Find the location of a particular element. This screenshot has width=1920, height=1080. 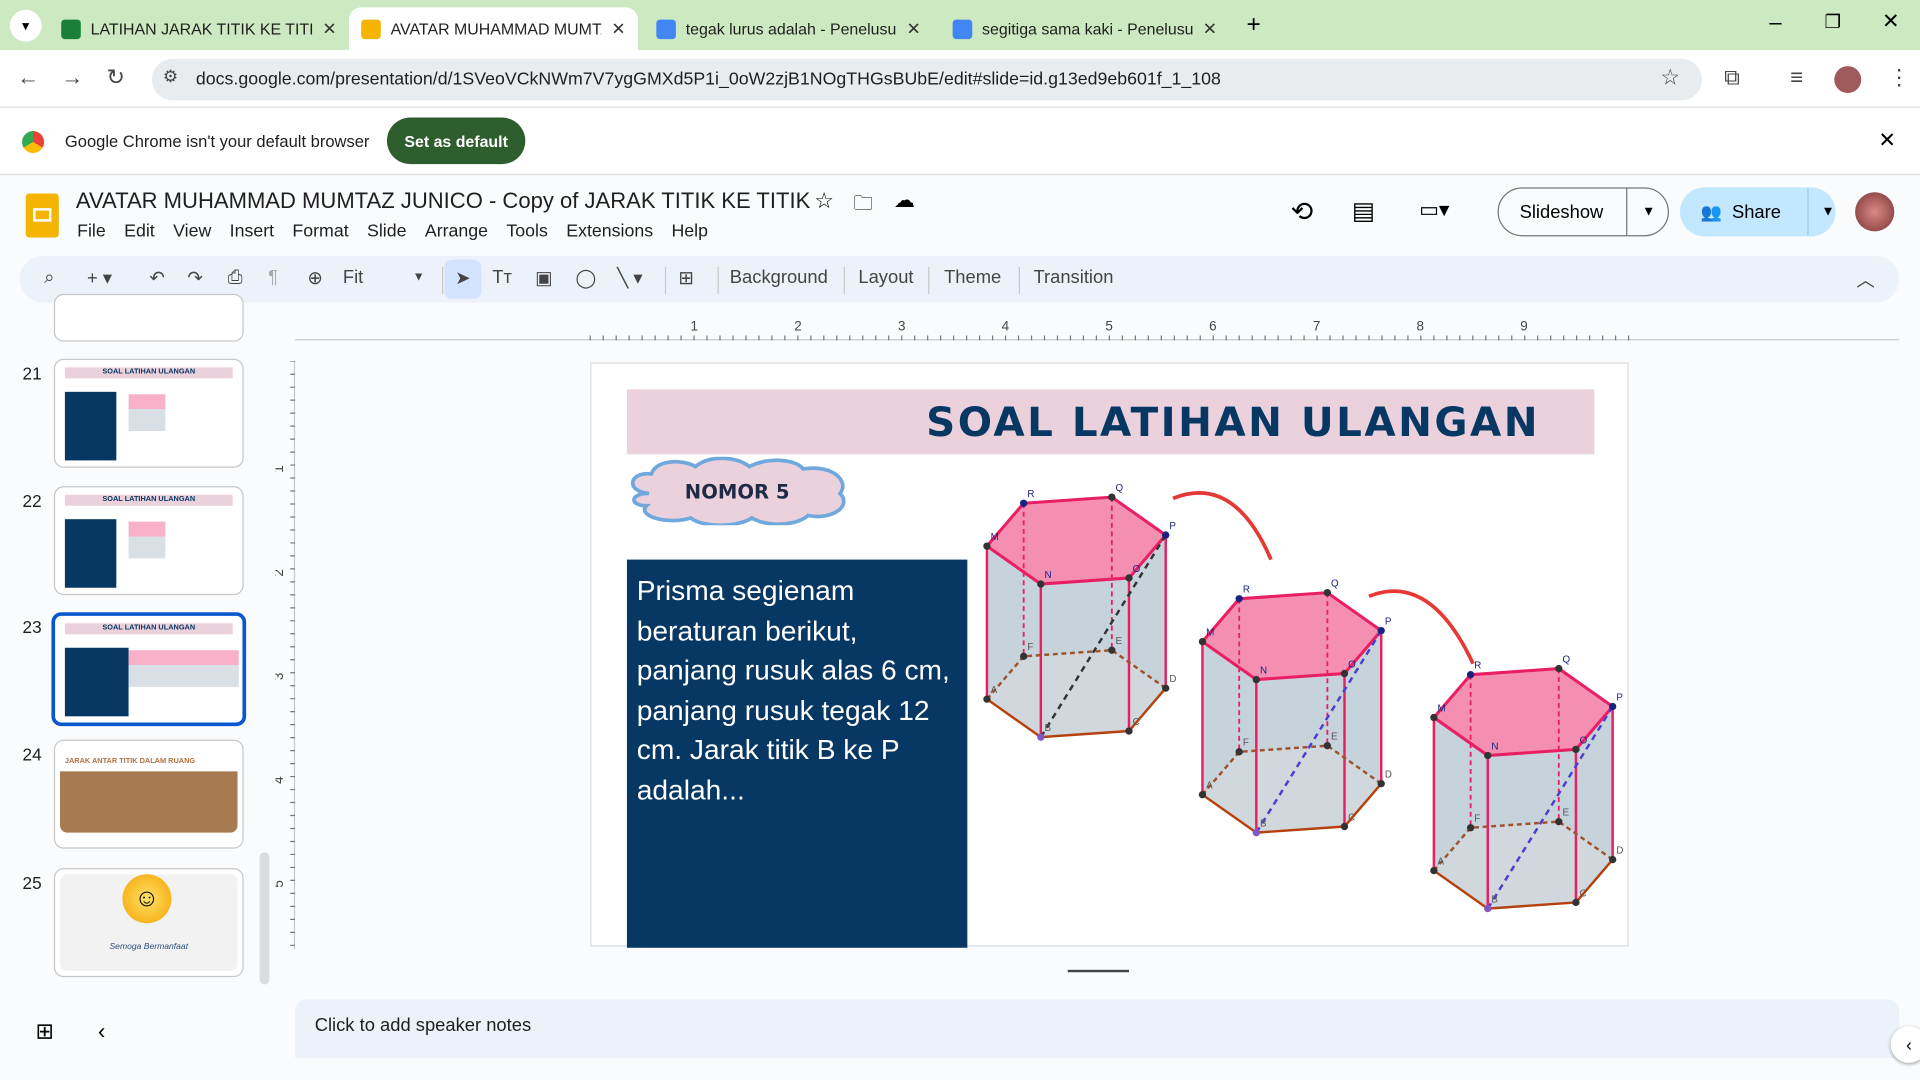

menu-view: View is located at coordinates (192, 232).